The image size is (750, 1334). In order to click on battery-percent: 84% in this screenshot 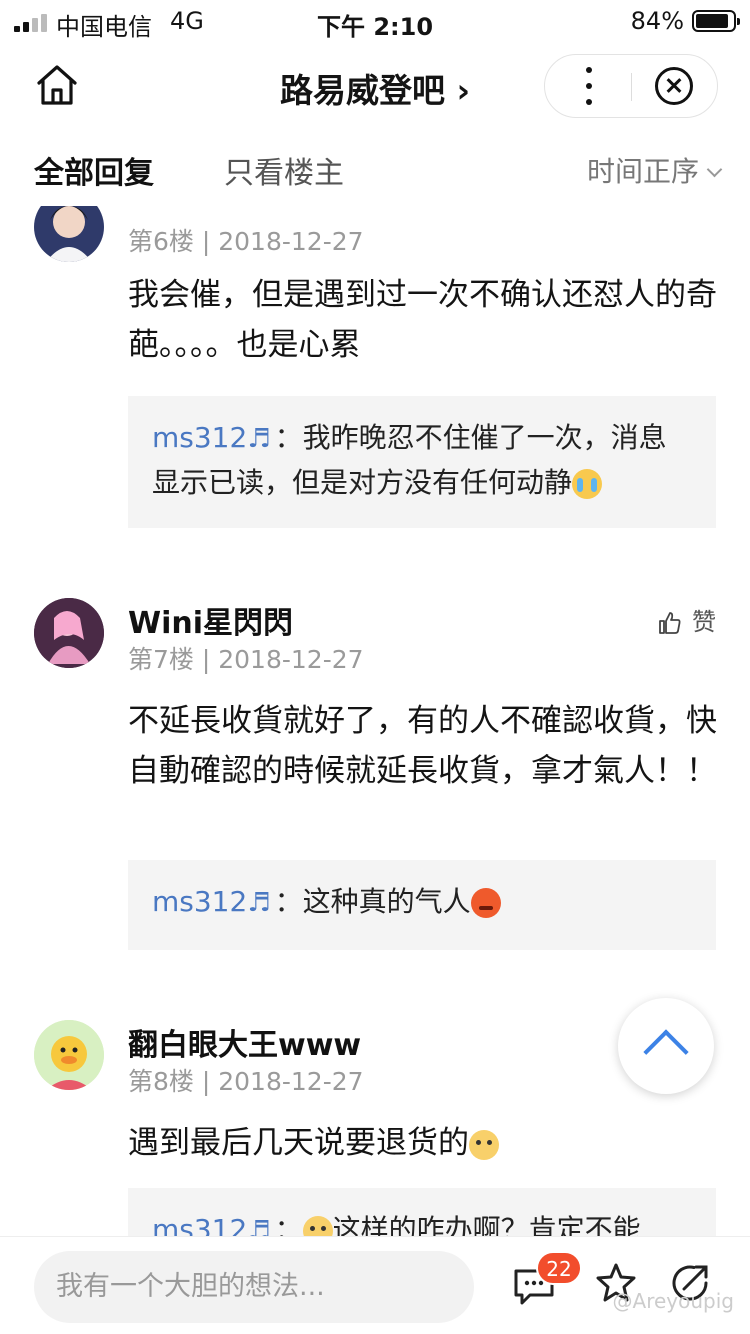, I will do `click(657, 21)`.